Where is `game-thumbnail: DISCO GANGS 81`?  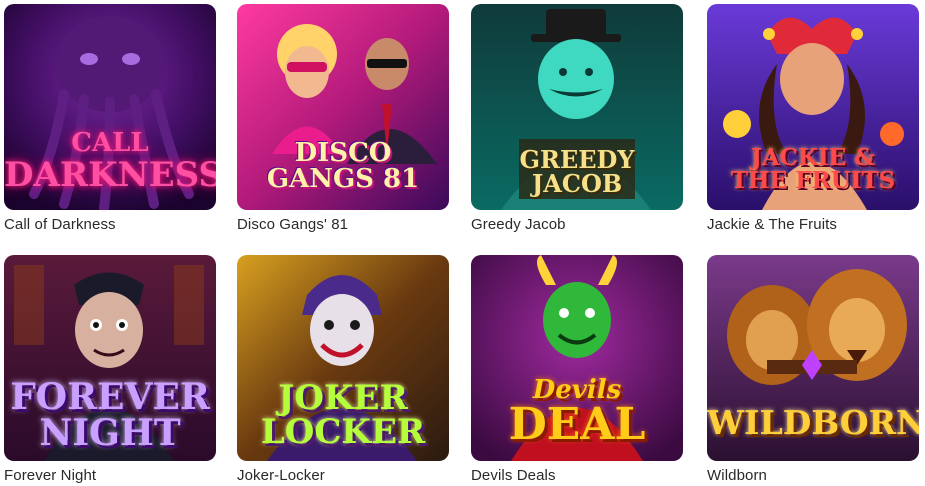 game-thumbnail: DISCO GANGS 81 is located at coordinates (343, 107).